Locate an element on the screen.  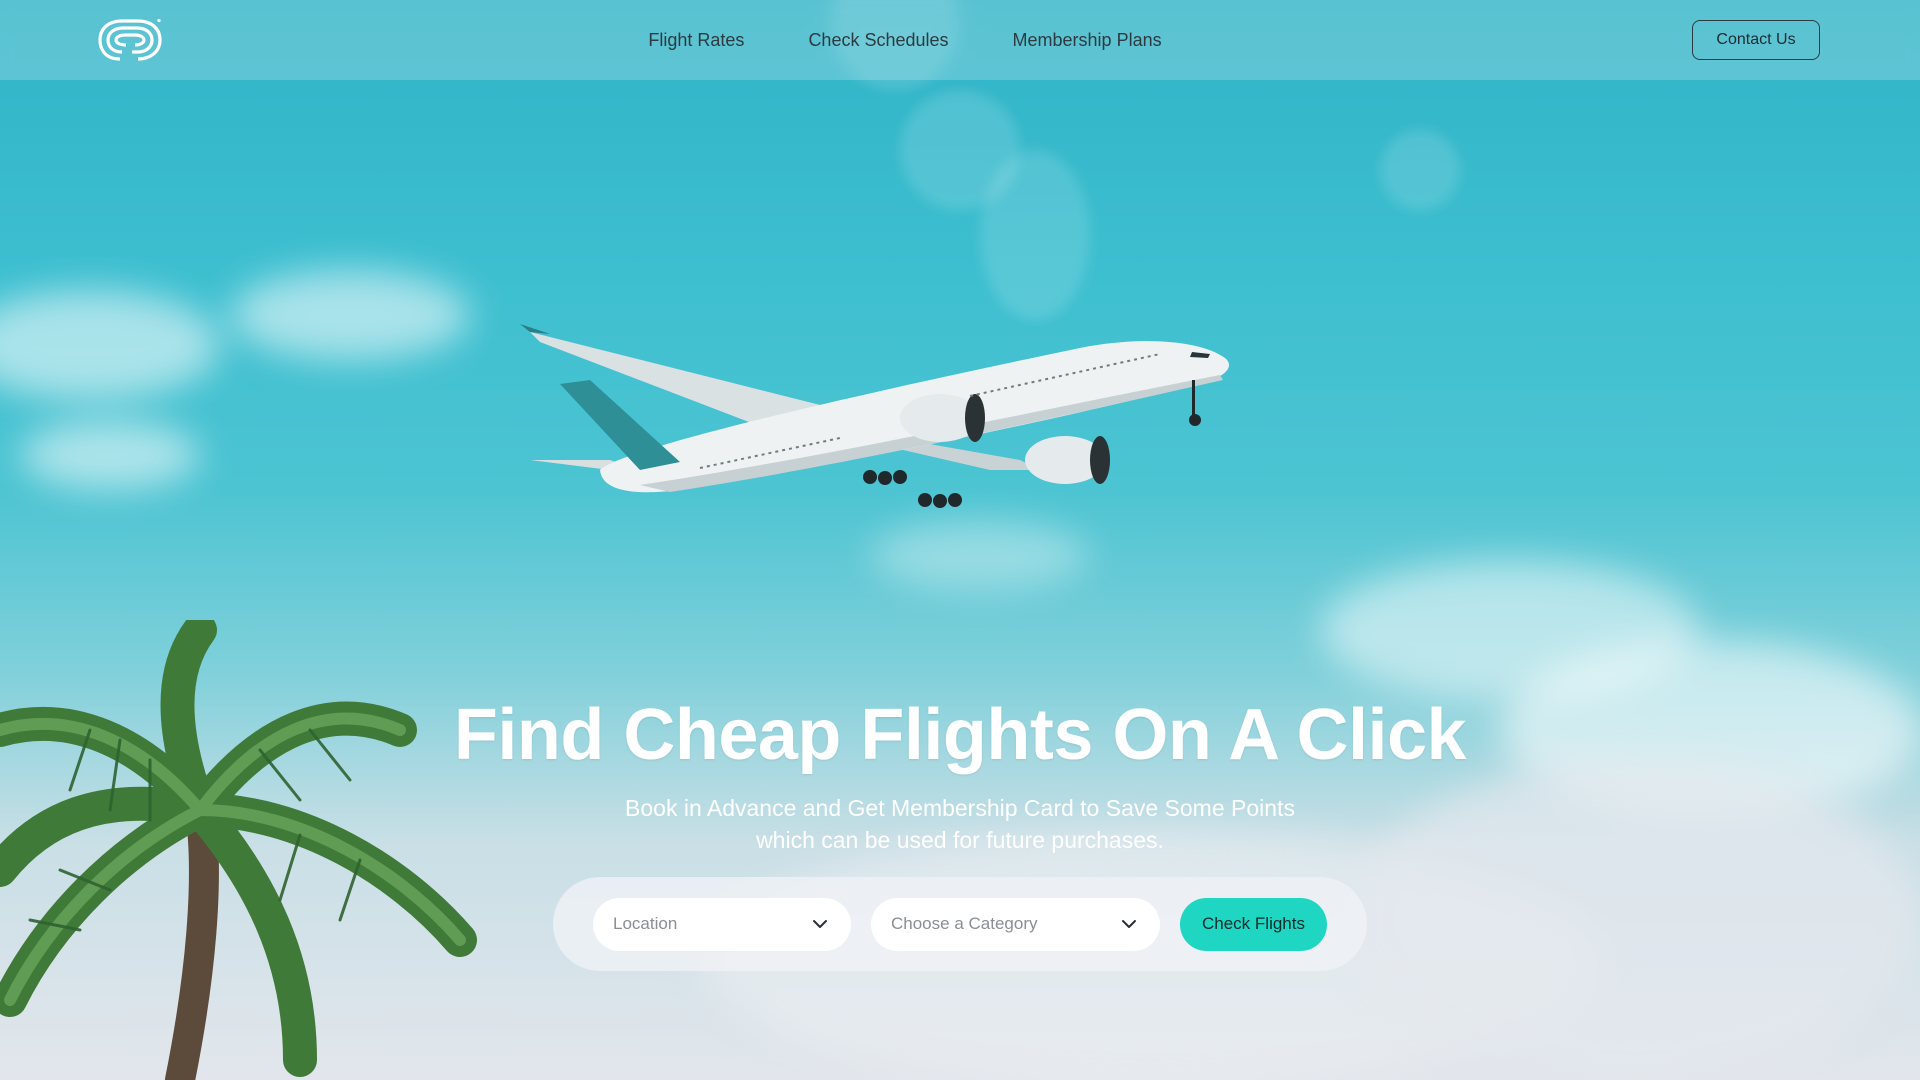
check-flights-button: Check Flights is located at coordinates (1253, 924).